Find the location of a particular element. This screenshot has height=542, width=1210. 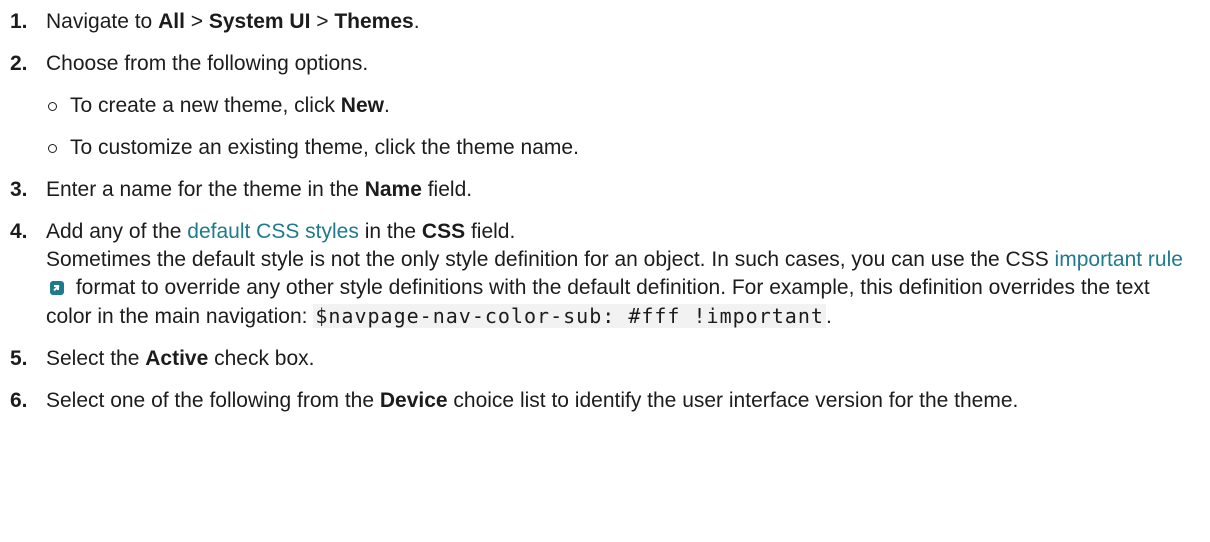

external-link-icon is located at coordinates (57, 288).